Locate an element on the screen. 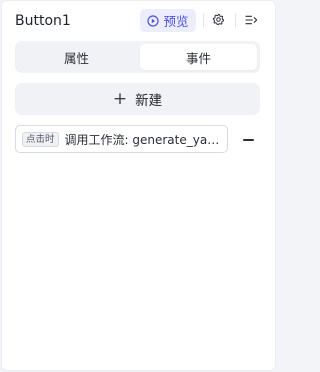 This screenshot has height=372, width=320. gear-icon is located at coordinates (218, 20).